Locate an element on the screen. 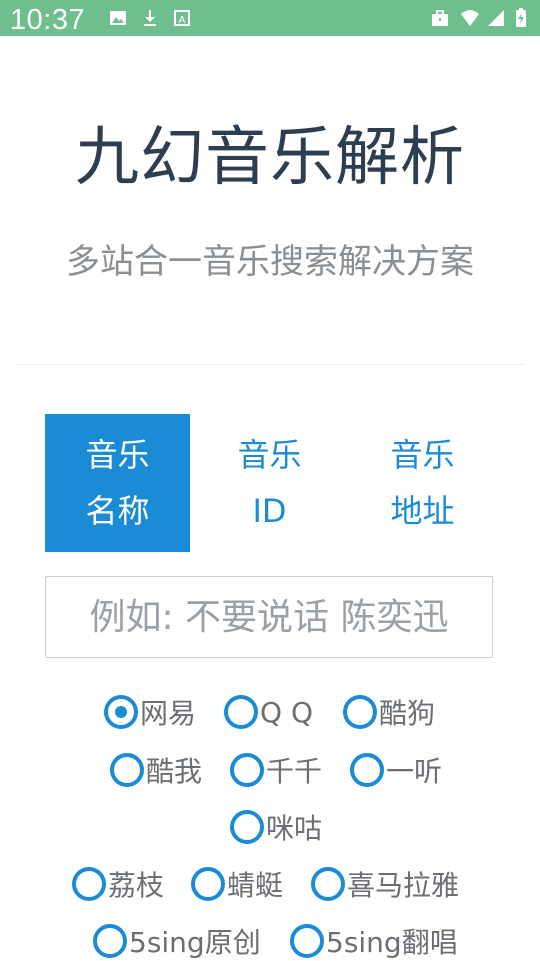 The width and height of the screenshot is (540, 961). divider is located at coordinates (270, 364).